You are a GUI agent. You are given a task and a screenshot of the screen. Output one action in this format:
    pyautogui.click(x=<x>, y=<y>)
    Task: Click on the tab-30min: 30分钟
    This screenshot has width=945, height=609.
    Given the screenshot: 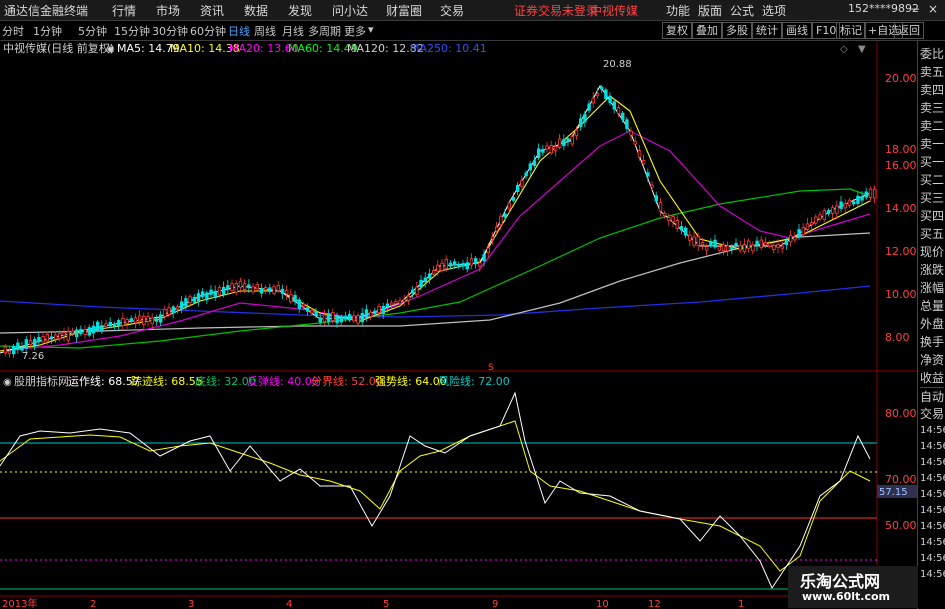 What is the action you would take?
    pyautogui.click(x=170, y=31)
    